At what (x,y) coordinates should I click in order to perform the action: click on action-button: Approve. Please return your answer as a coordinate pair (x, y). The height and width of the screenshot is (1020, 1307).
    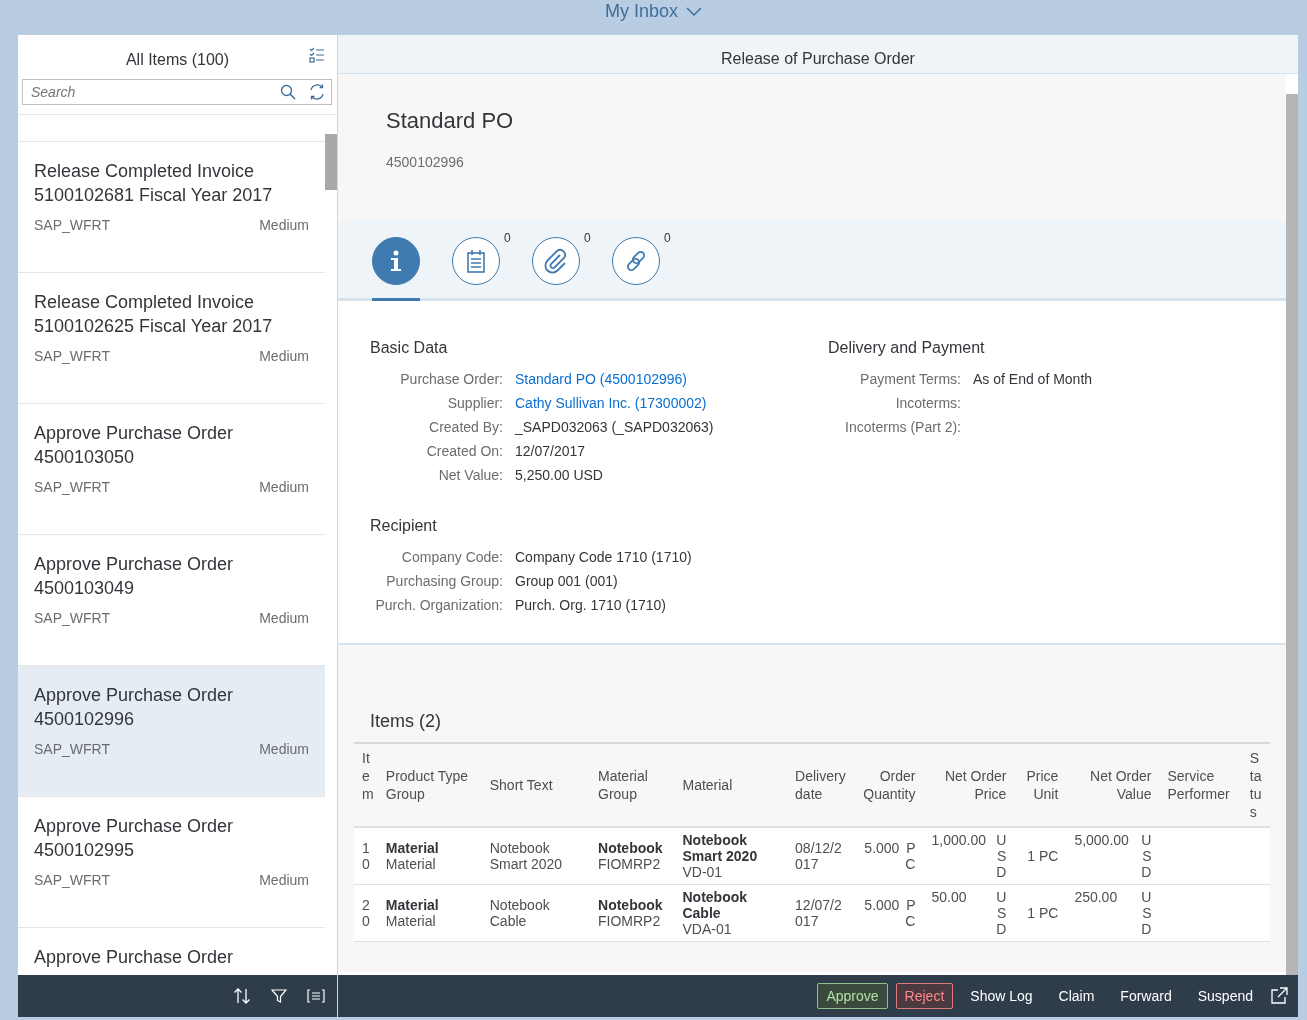
    Looking at the image, I should click on (852, 996).